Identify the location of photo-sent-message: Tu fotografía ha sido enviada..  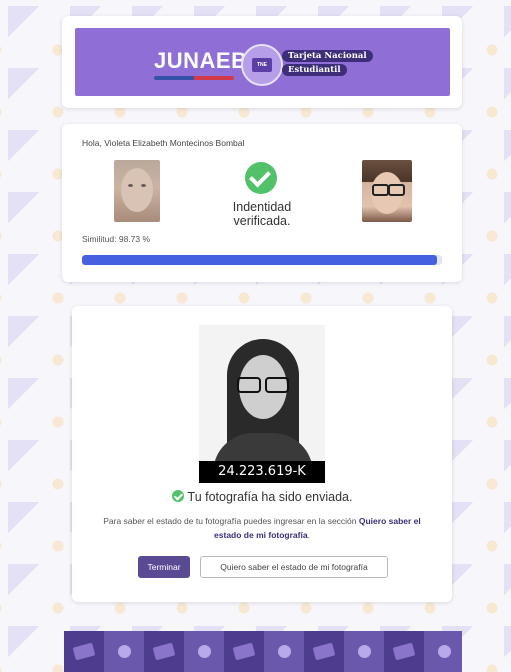
(262, 497).